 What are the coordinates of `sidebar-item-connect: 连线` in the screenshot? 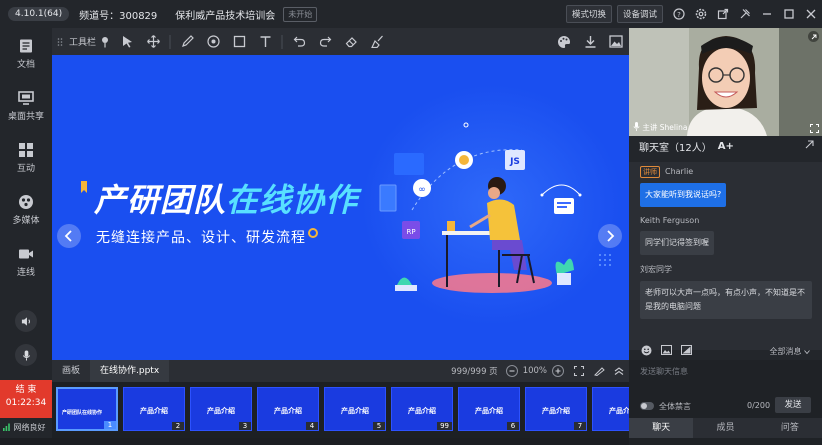 It's located at (26, 262).